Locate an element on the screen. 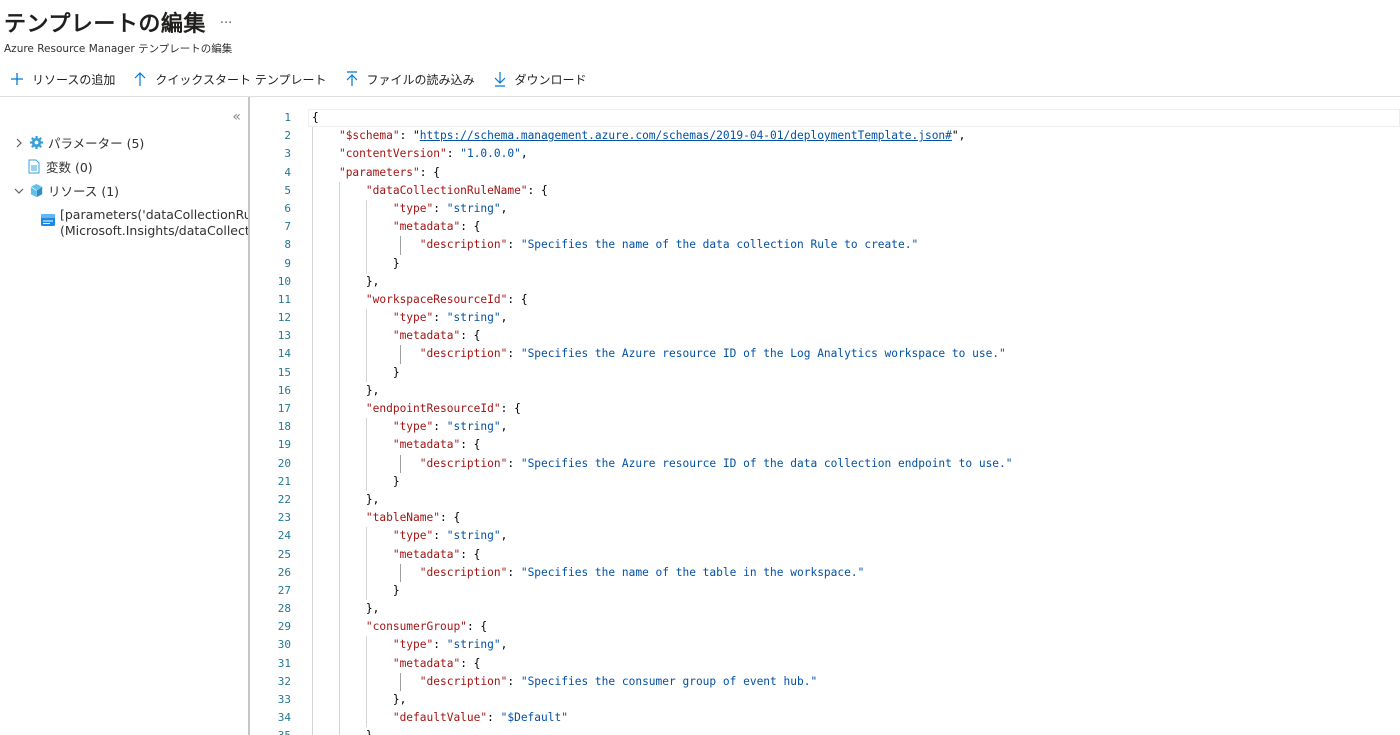 This screenshot has width=1400, height=735. line-number: 16 is located at coordinates (284, 390).